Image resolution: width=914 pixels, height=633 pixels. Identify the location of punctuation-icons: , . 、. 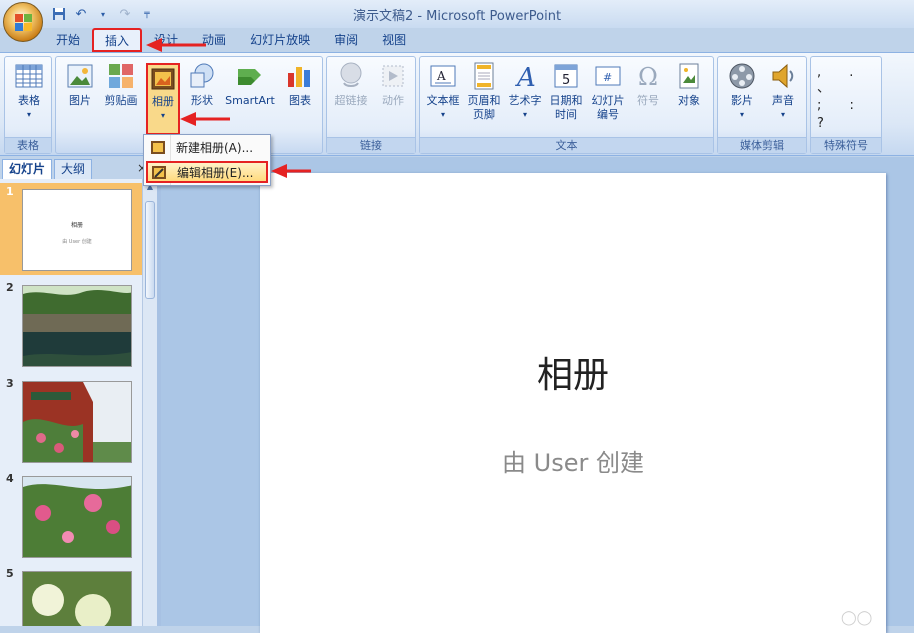
(841, 80).